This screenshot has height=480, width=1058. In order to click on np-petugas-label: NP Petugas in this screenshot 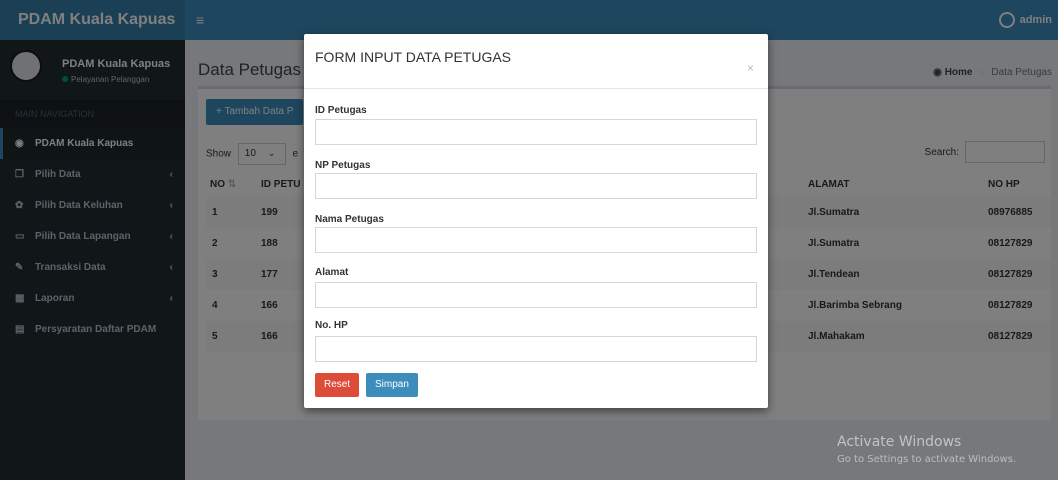, I will do `click(343, 165)`.